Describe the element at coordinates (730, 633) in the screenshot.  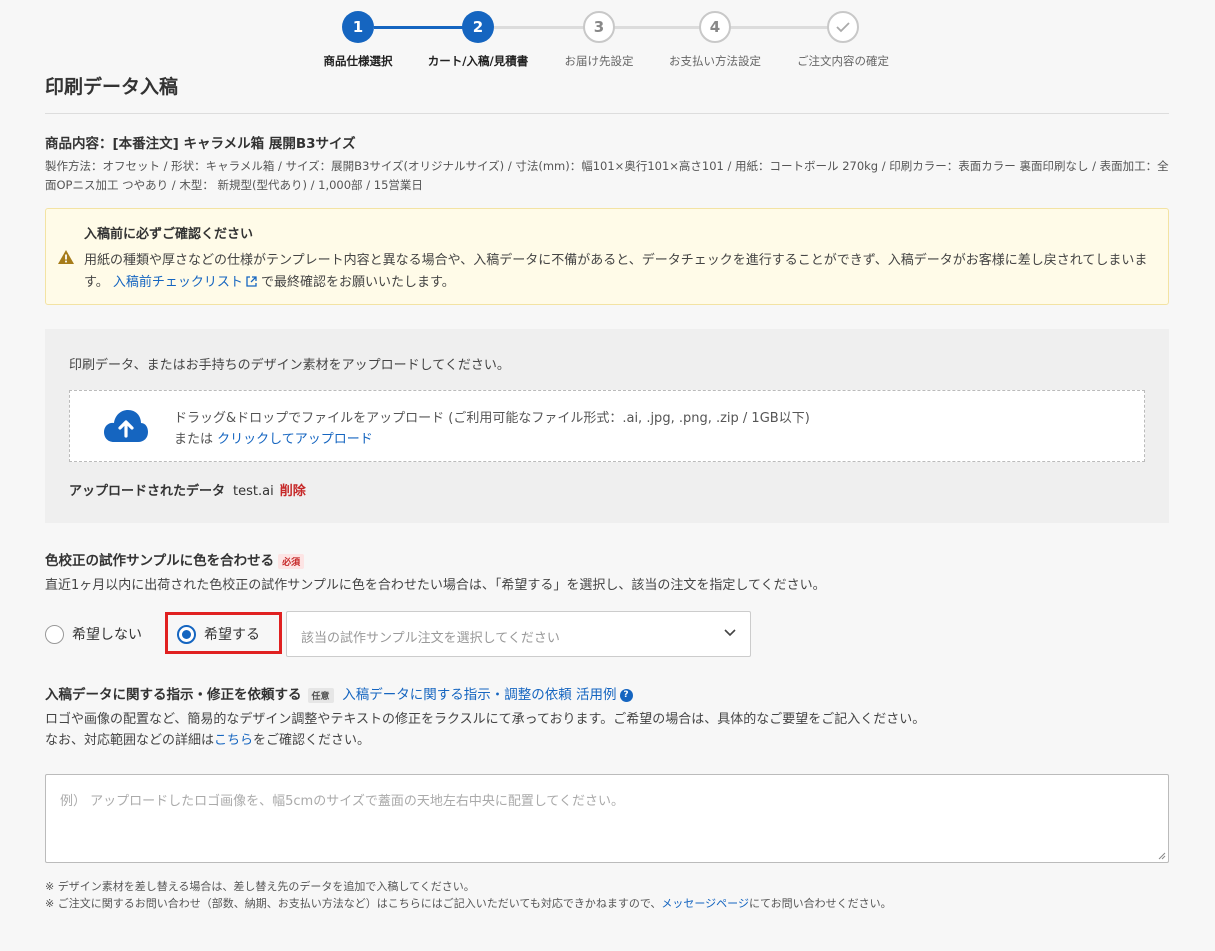
I see `chevron-down-icon` at that location.